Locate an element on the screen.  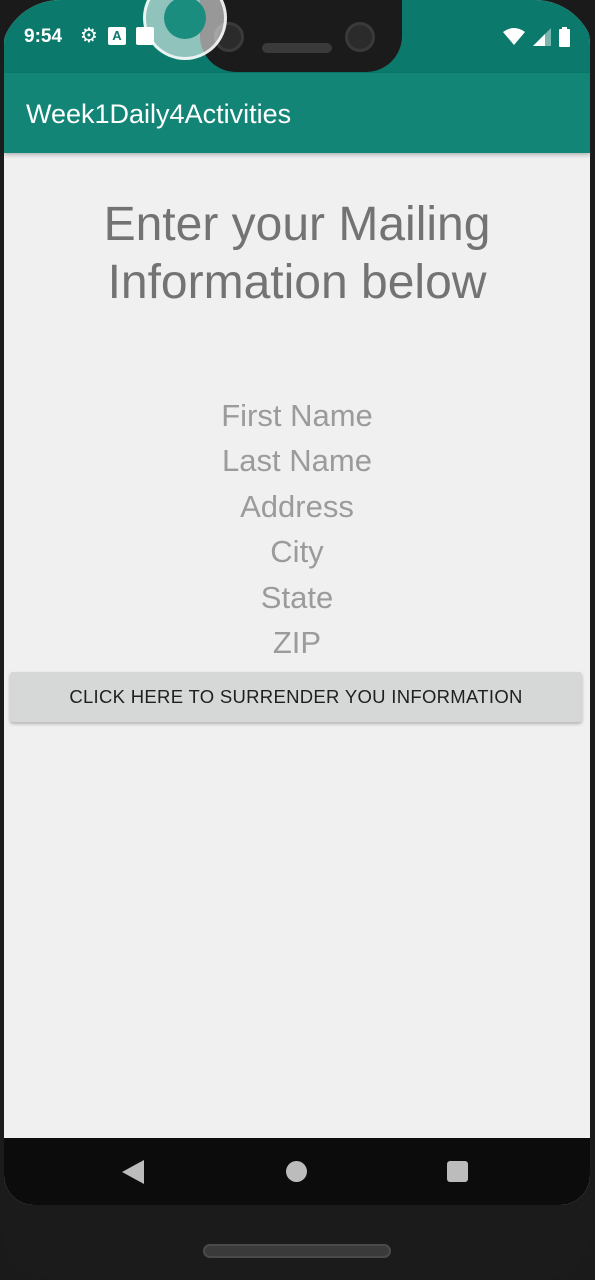
page-heading: Enter your Mailing Information below is located at coordinates (297, 254).